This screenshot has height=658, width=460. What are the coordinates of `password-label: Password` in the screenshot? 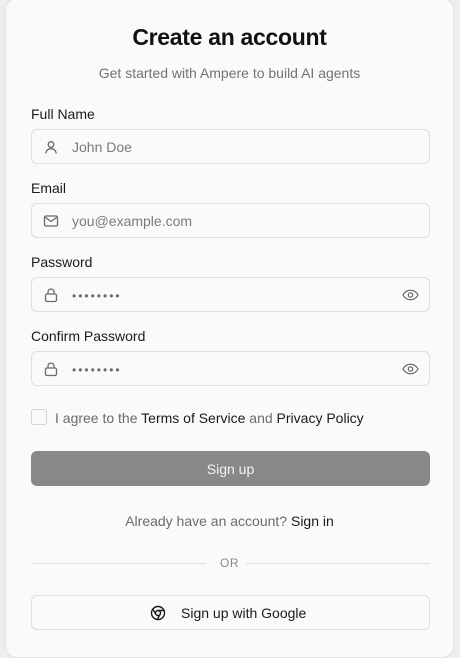 It's located at (62, 262).